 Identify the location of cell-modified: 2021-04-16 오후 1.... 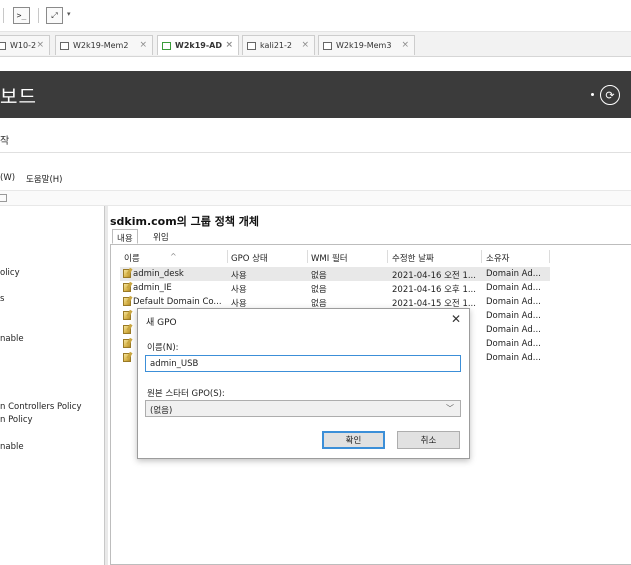
(434, 290).